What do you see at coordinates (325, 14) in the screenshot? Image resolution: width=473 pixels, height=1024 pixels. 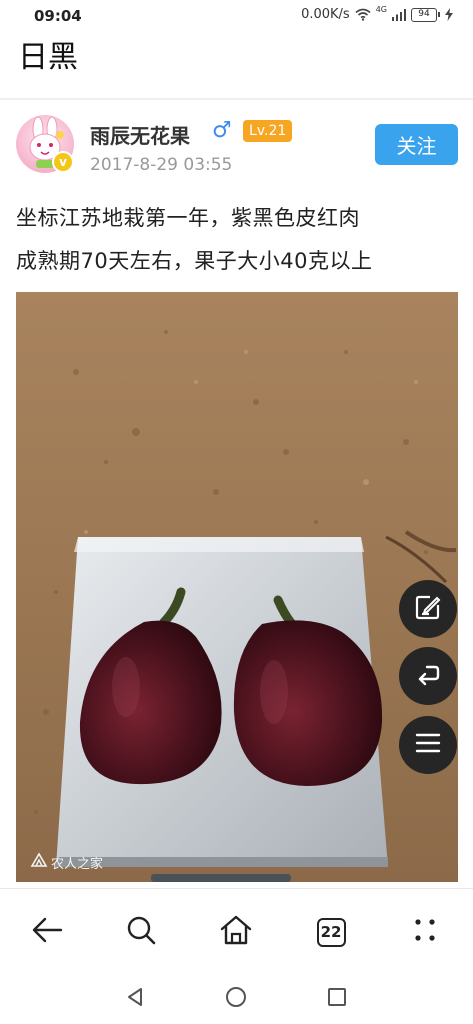 I see `net-speed: 0.00K/s` at bounding box center [325, 14].